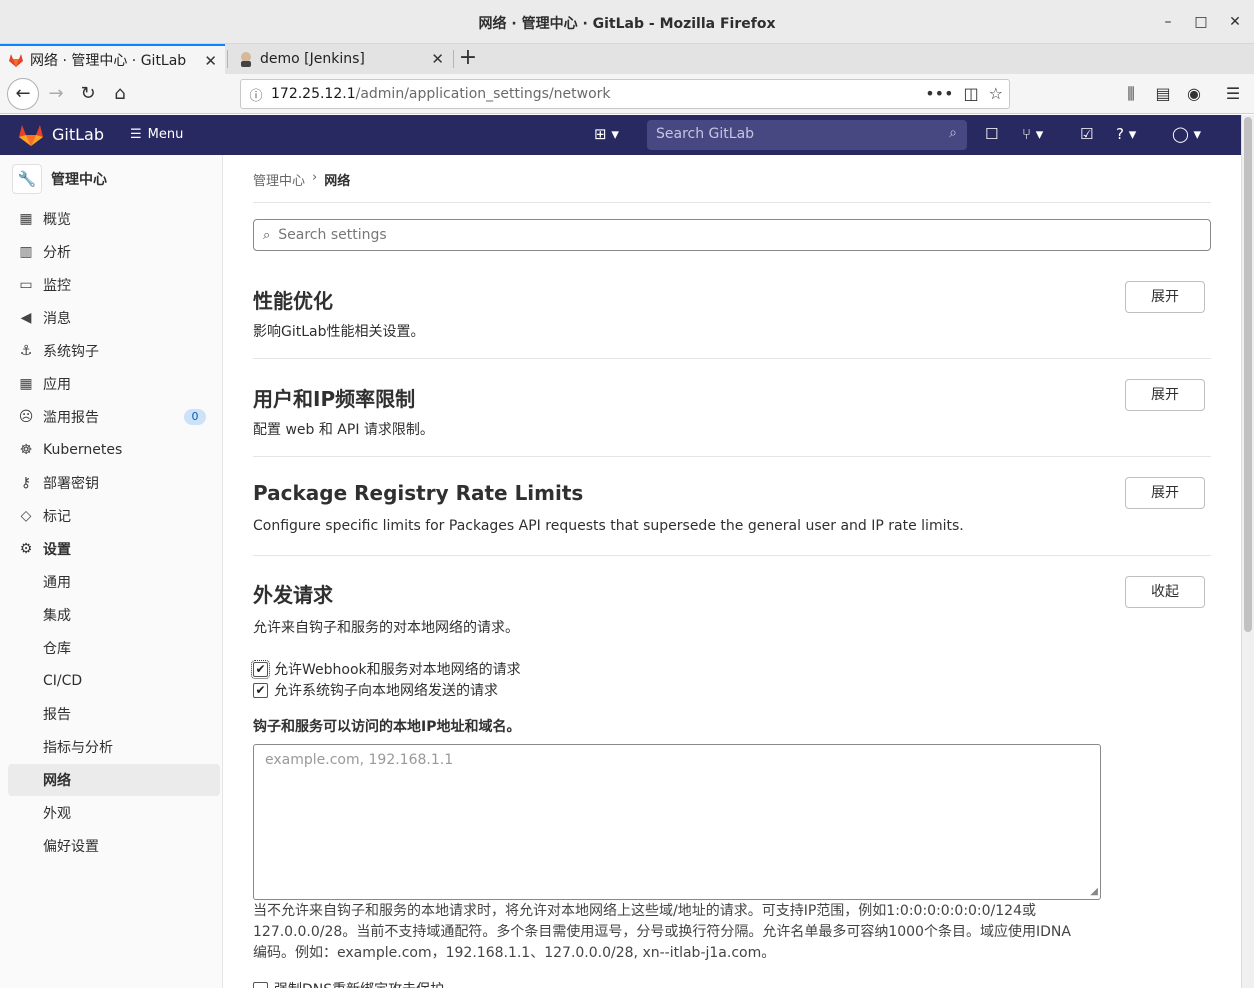 This screenshot has height=988, width=1254. Describe the element at coordinates (114, 813) in the screenshot. I see `sidebar-sub-appearance: 外观` at that location.